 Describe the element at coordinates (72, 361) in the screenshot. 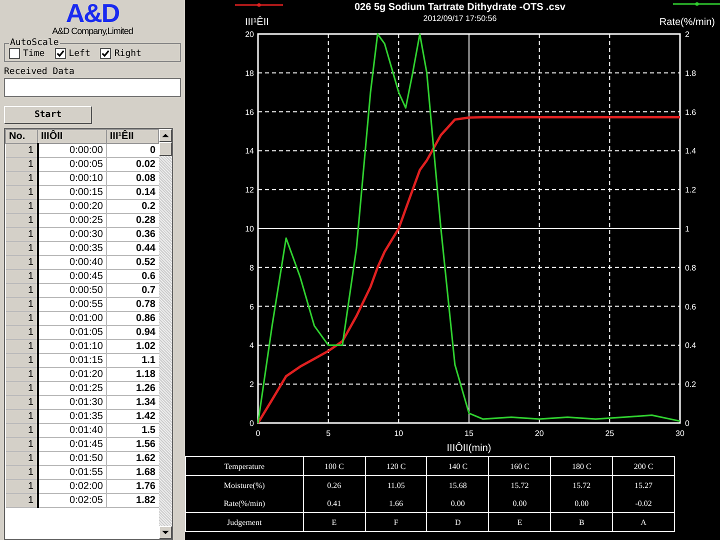

I see `table-cell: 0:01:15` at that location.